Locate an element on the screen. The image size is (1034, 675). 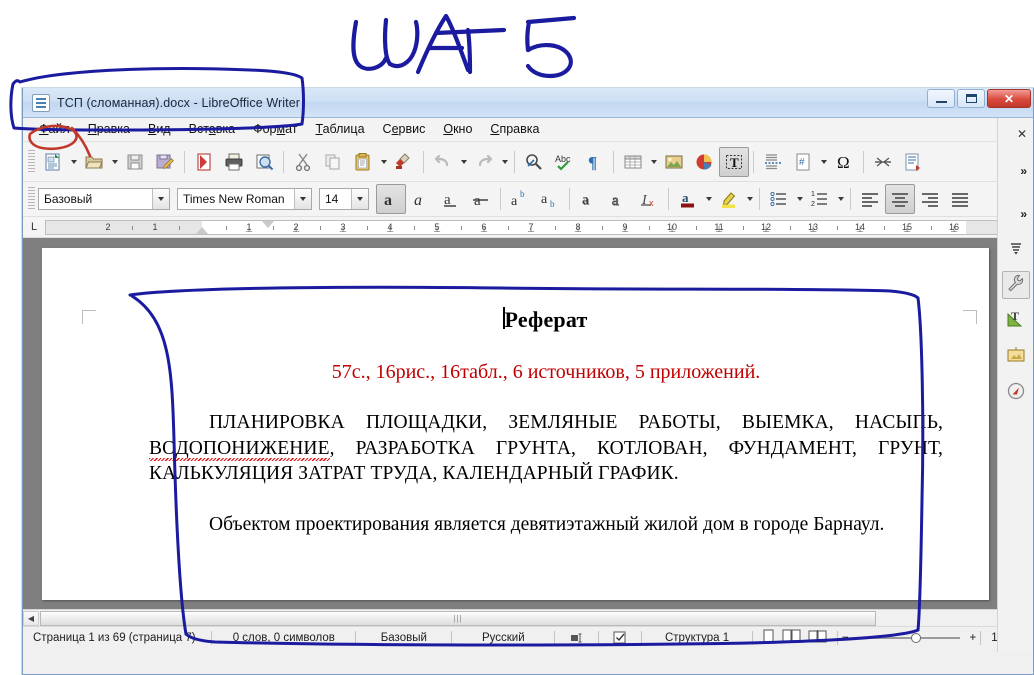
insert-page-break-icon is located at coordinates (773, 162).